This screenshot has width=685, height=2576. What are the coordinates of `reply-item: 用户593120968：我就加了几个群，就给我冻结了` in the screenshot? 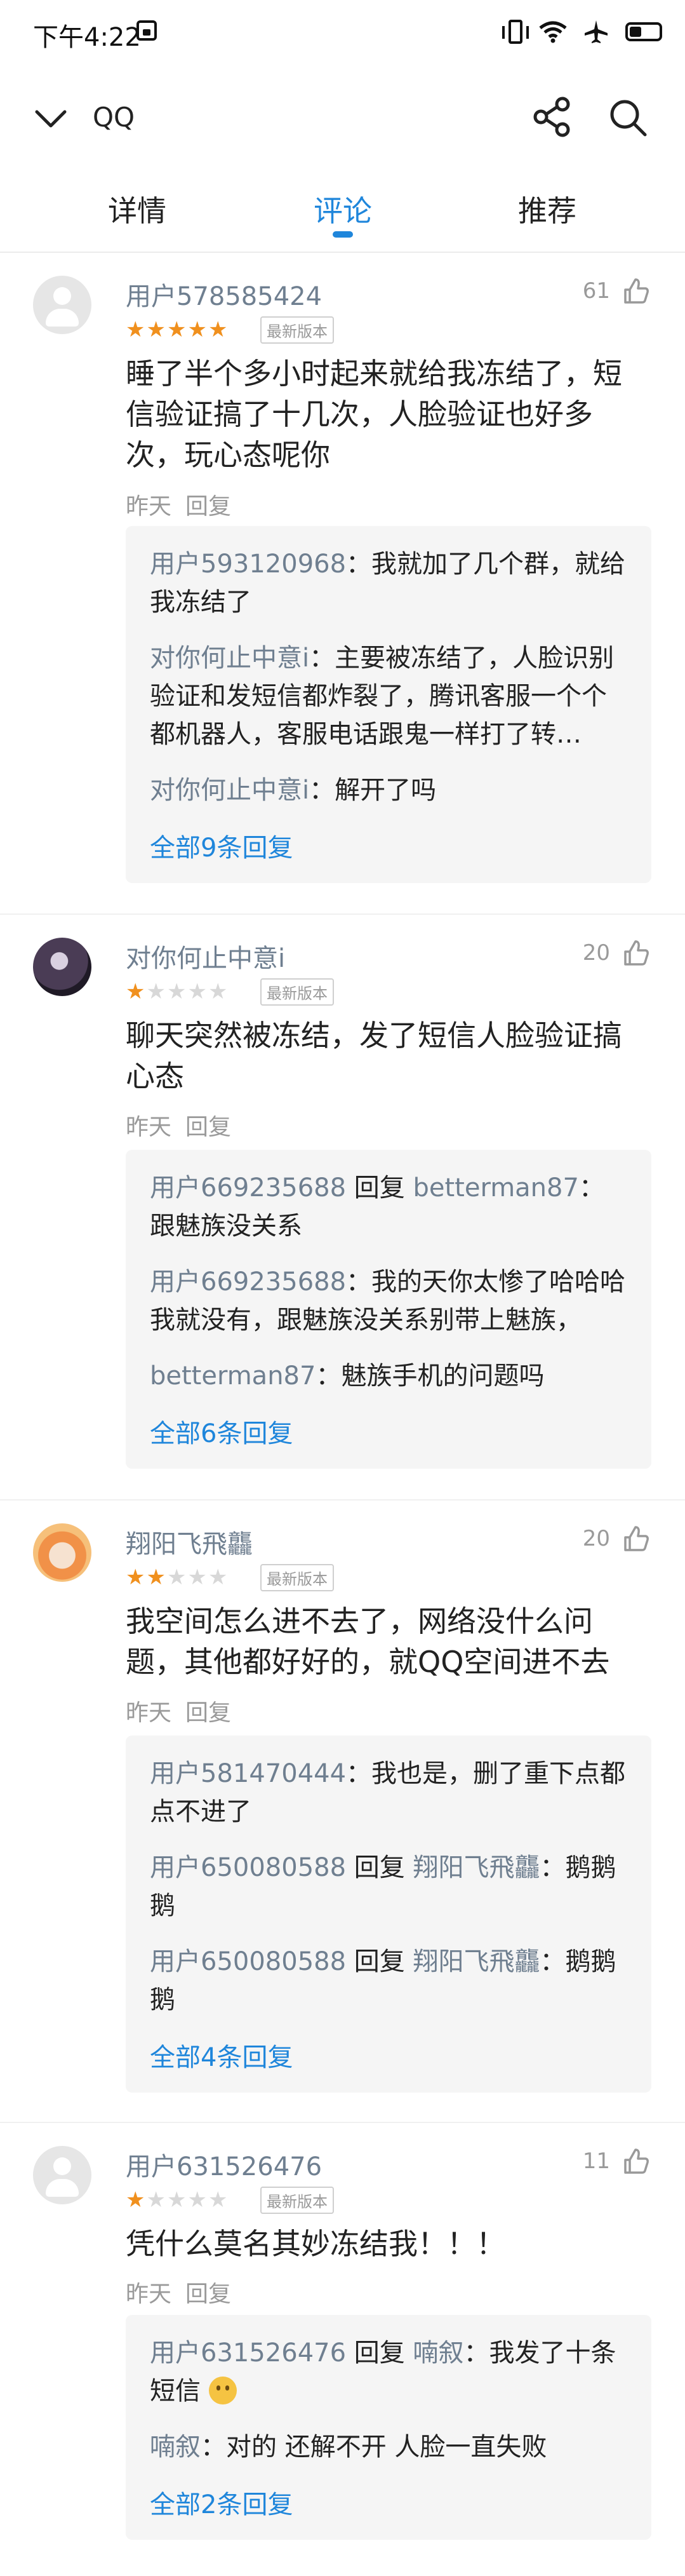 It's located at (388, 583).